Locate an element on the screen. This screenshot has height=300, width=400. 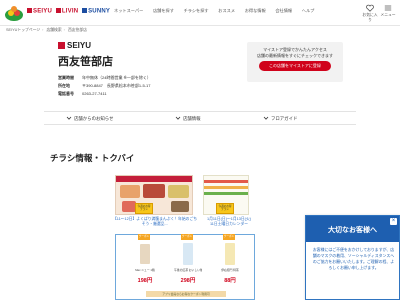
coupon-tag-2: クーポン is located at coordinates (187, 237).